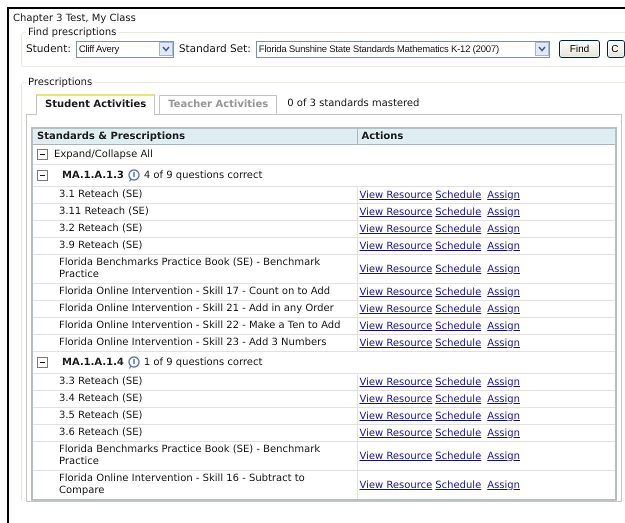 The image size is (625, 523). Describe the element at coordinates (194, 229) in the screenshot. I see `prescription-name: 3.2 Reteach (SE)` at that location.